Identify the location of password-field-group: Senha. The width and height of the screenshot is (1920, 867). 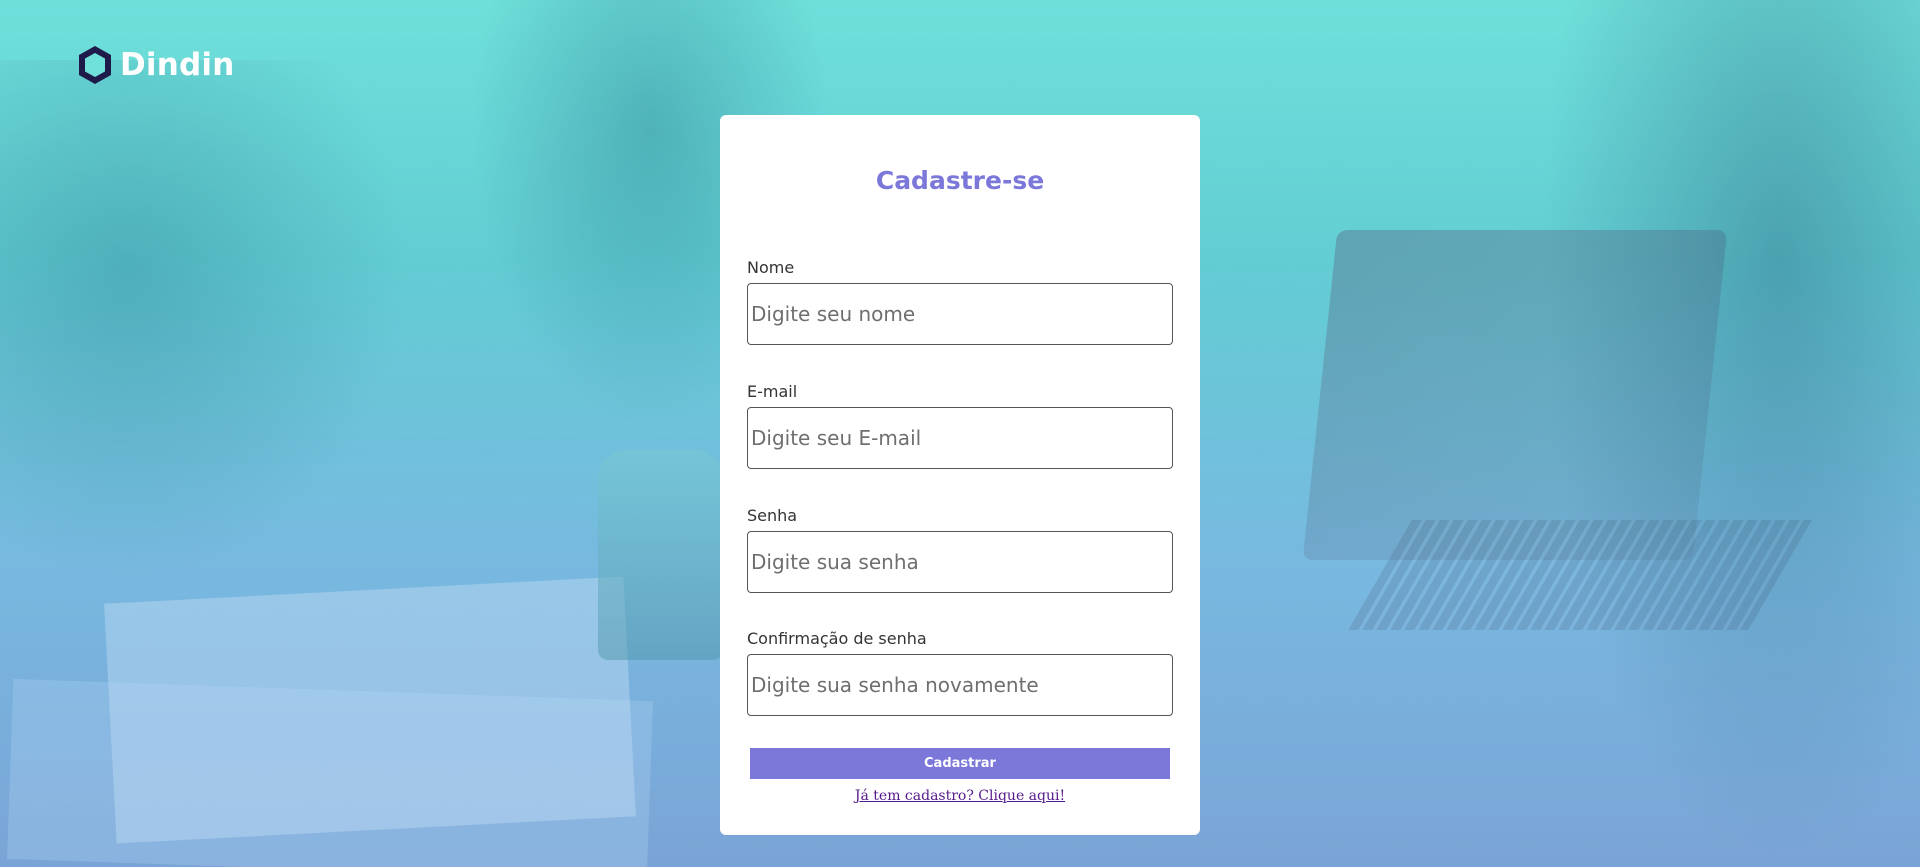
(960, 549).